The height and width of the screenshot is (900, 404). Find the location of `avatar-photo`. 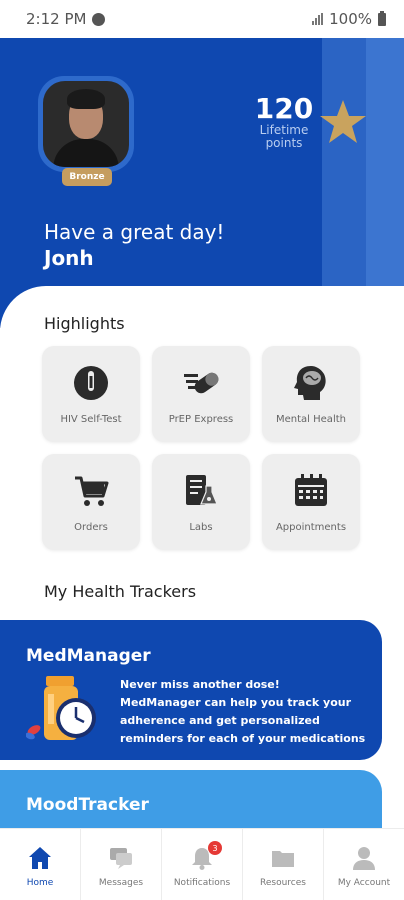

avatar-photo is located at coordinates (86, 124).